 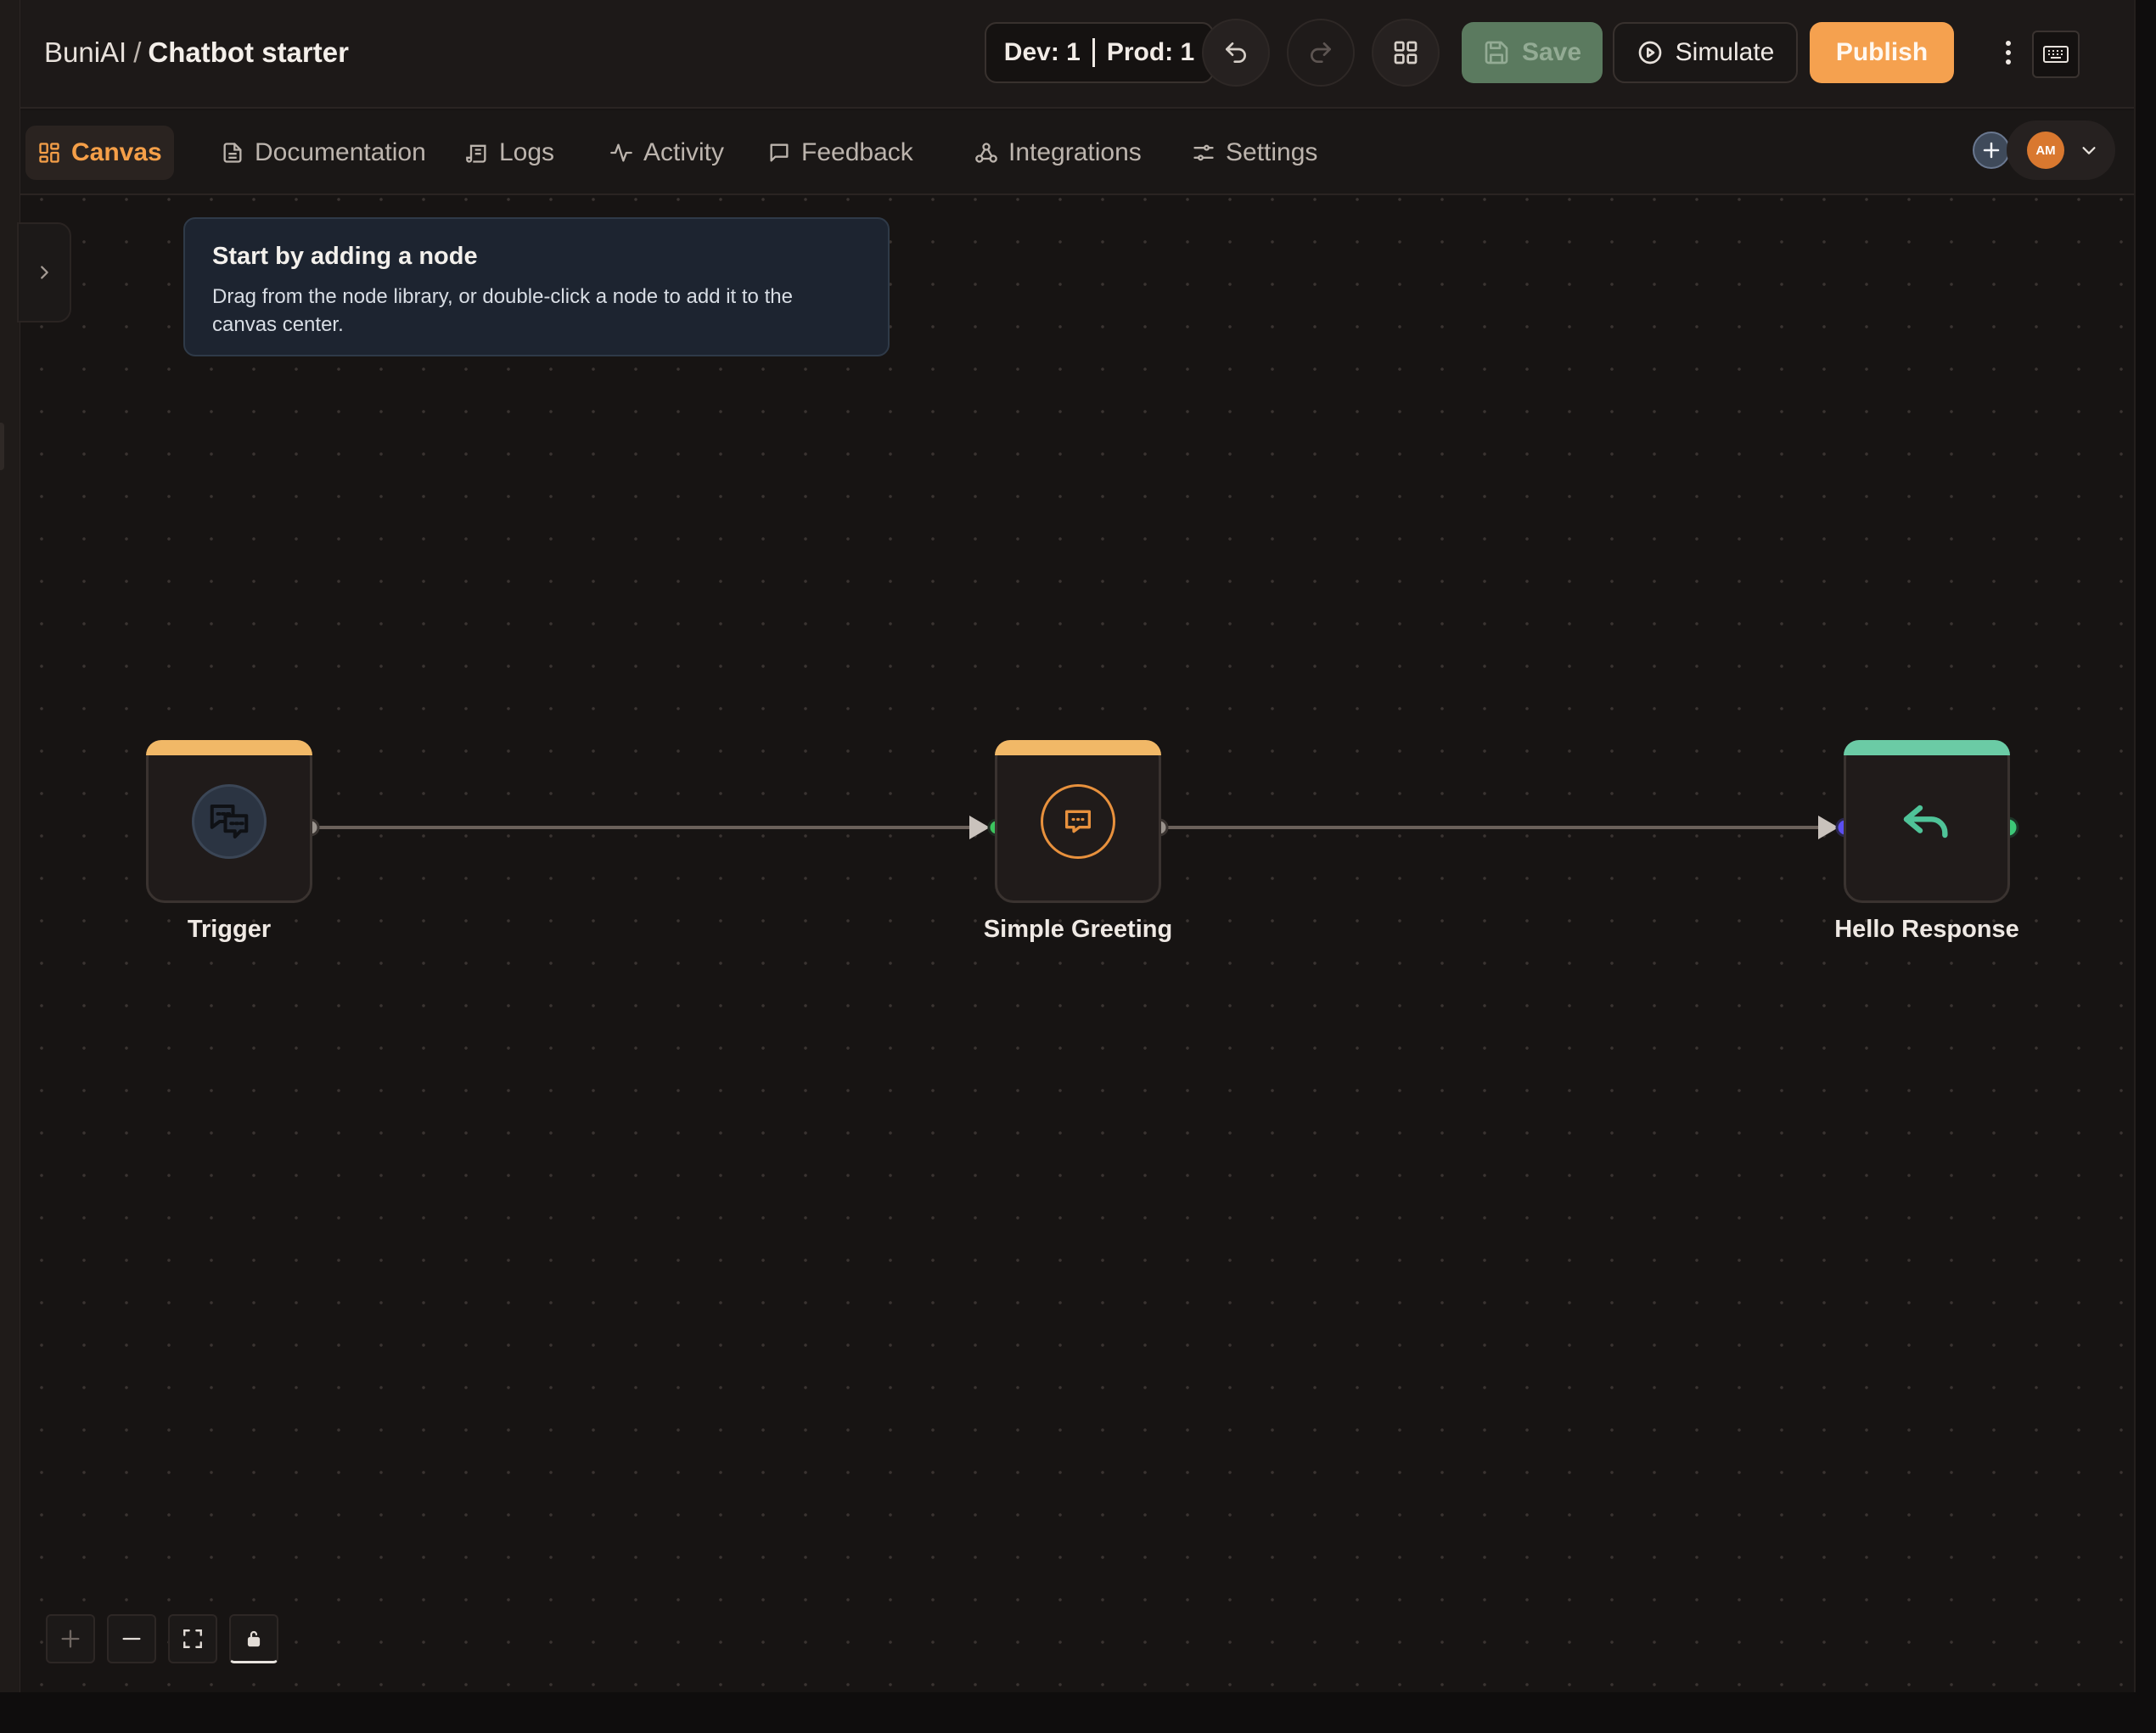 I want to click on zoom-in-button, so click(x=70, y=1638).